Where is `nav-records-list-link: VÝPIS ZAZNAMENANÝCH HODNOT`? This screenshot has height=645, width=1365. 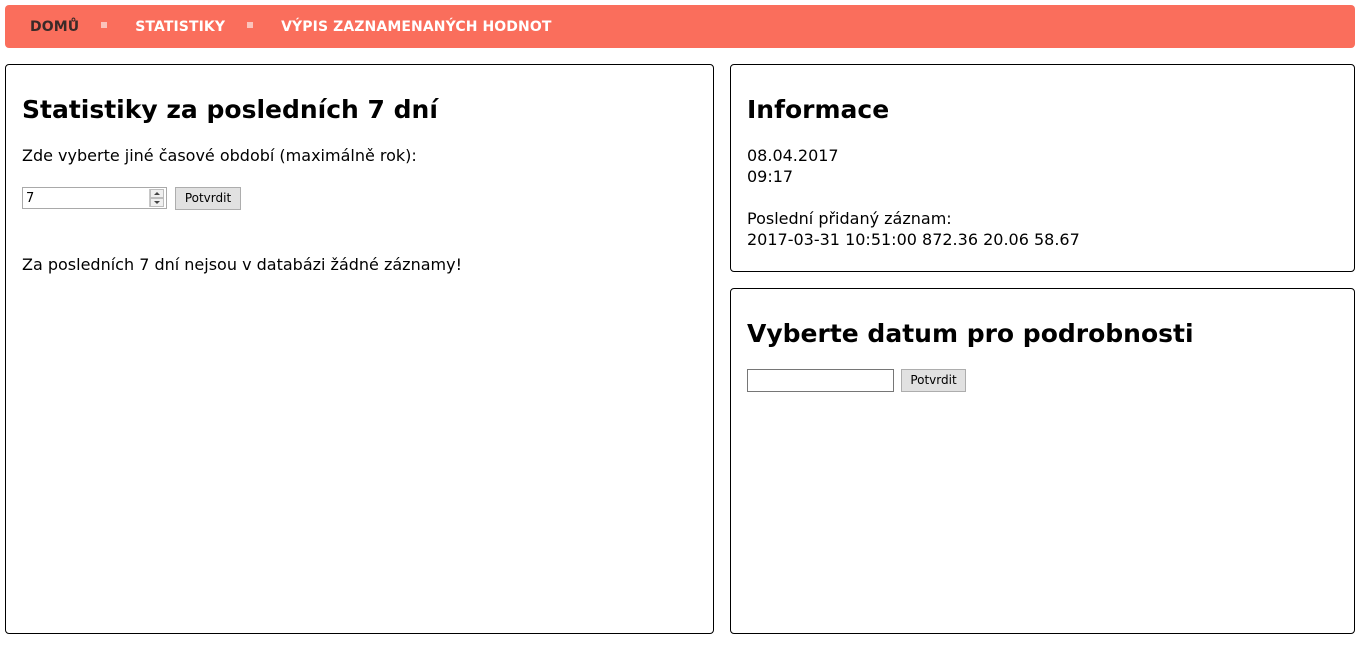 nav-records-list-link: VÝPIS ZAZNAMENANÝCH HODNOT is located at coordinates (416, 27).